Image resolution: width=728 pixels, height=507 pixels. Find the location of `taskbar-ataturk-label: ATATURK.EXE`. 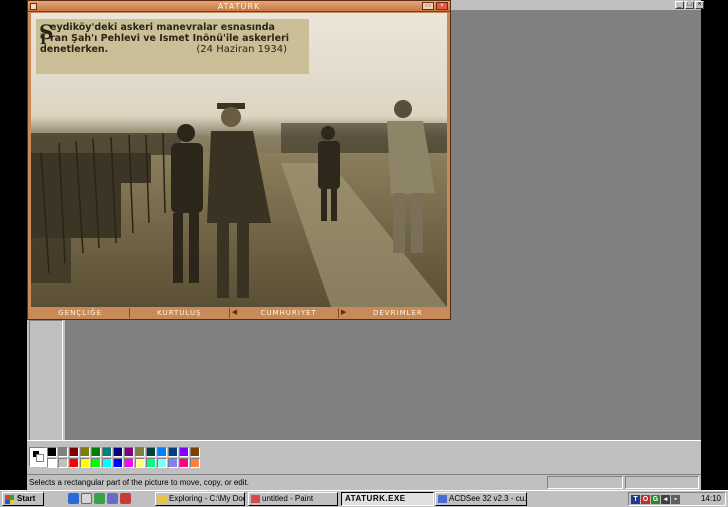

taskbar-ataturk-label: ATATURK.EXE is located at coordinates (375, 498).